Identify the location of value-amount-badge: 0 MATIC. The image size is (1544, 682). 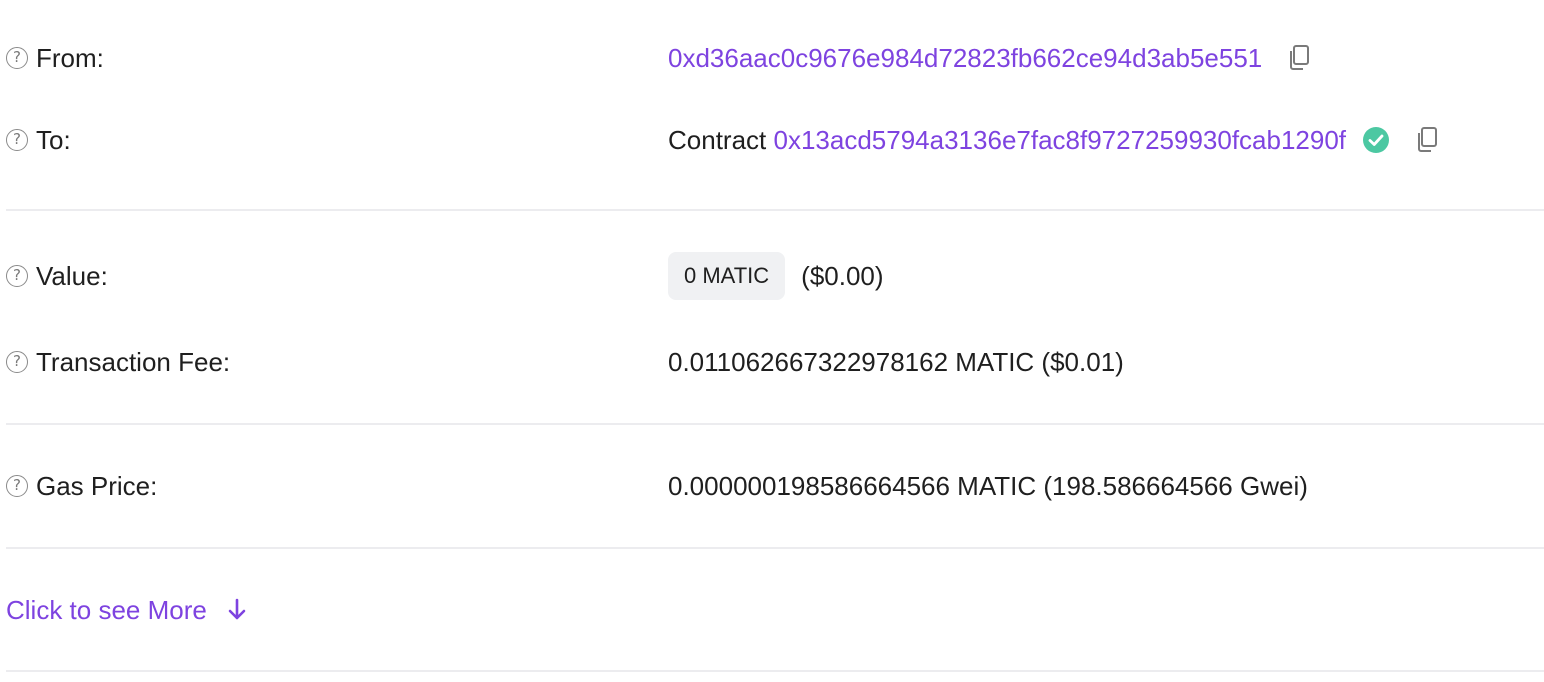
(727, 276).